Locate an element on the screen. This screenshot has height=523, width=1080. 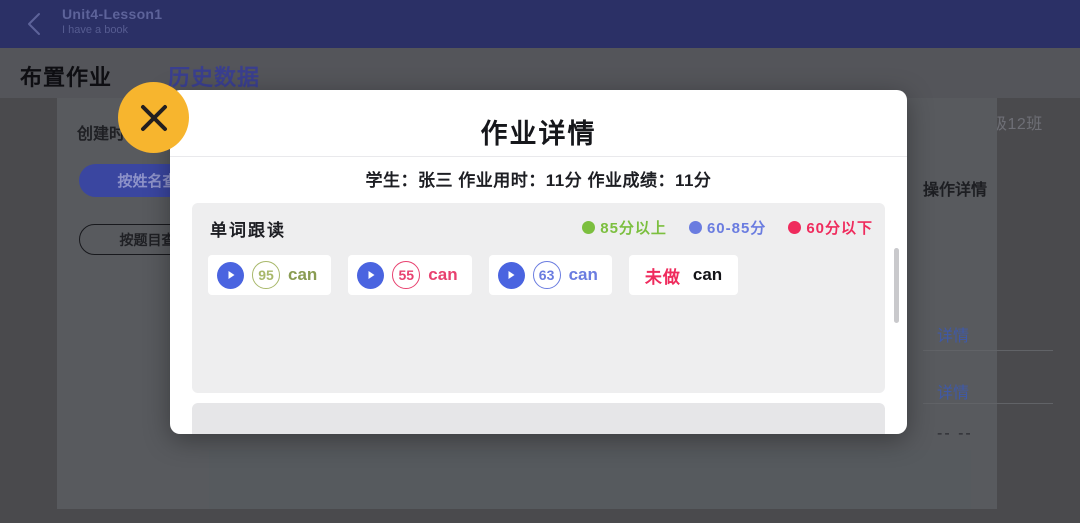
word-card-list: 95 can 55 can 63 can 未做 can is located at coordinates (473, 275).